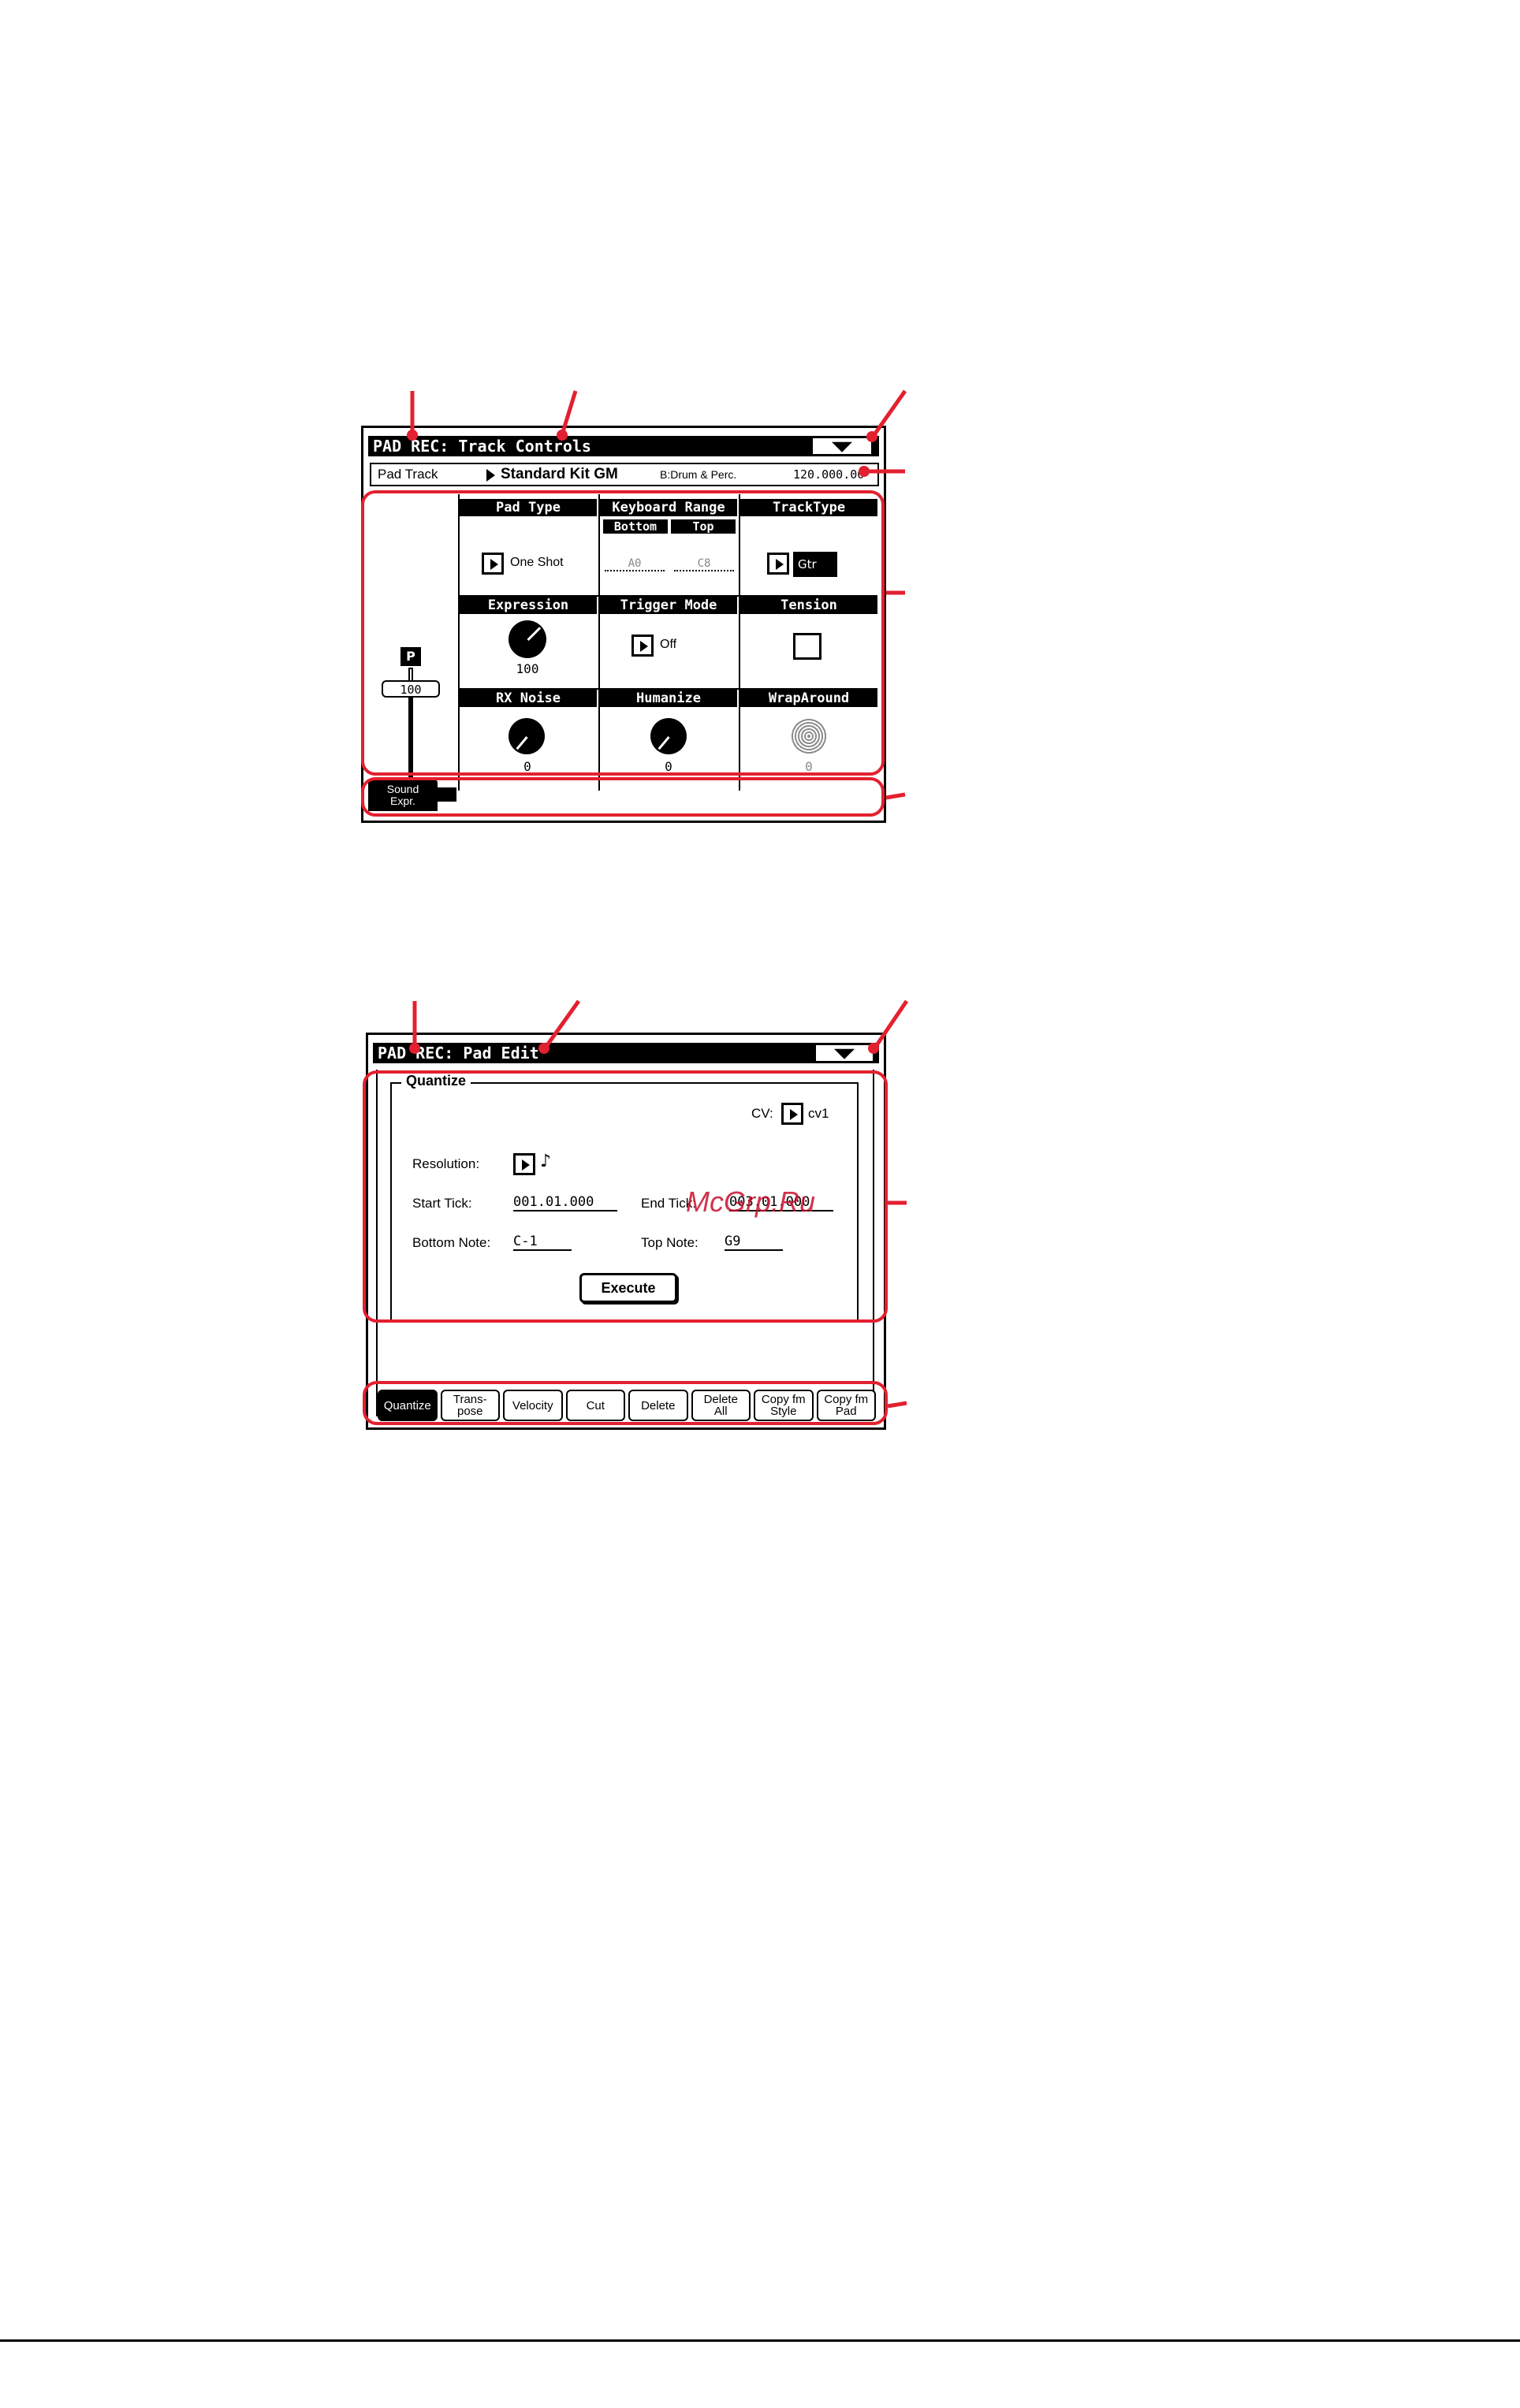  I want to click on watermark: McGrp.Ru, so click(751, 1201).